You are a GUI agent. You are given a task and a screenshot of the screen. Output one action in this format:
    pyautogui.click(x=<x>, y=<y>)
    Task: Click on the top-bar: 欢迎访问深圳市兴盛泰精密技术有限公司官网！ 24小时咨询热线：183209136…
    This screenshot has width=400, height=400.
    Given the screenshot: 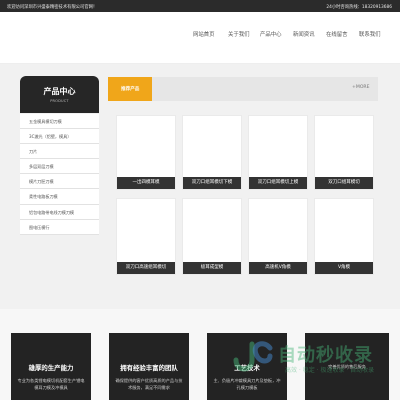 What is the action you would take?
    pyautogui.click(x=200, y=6)
    